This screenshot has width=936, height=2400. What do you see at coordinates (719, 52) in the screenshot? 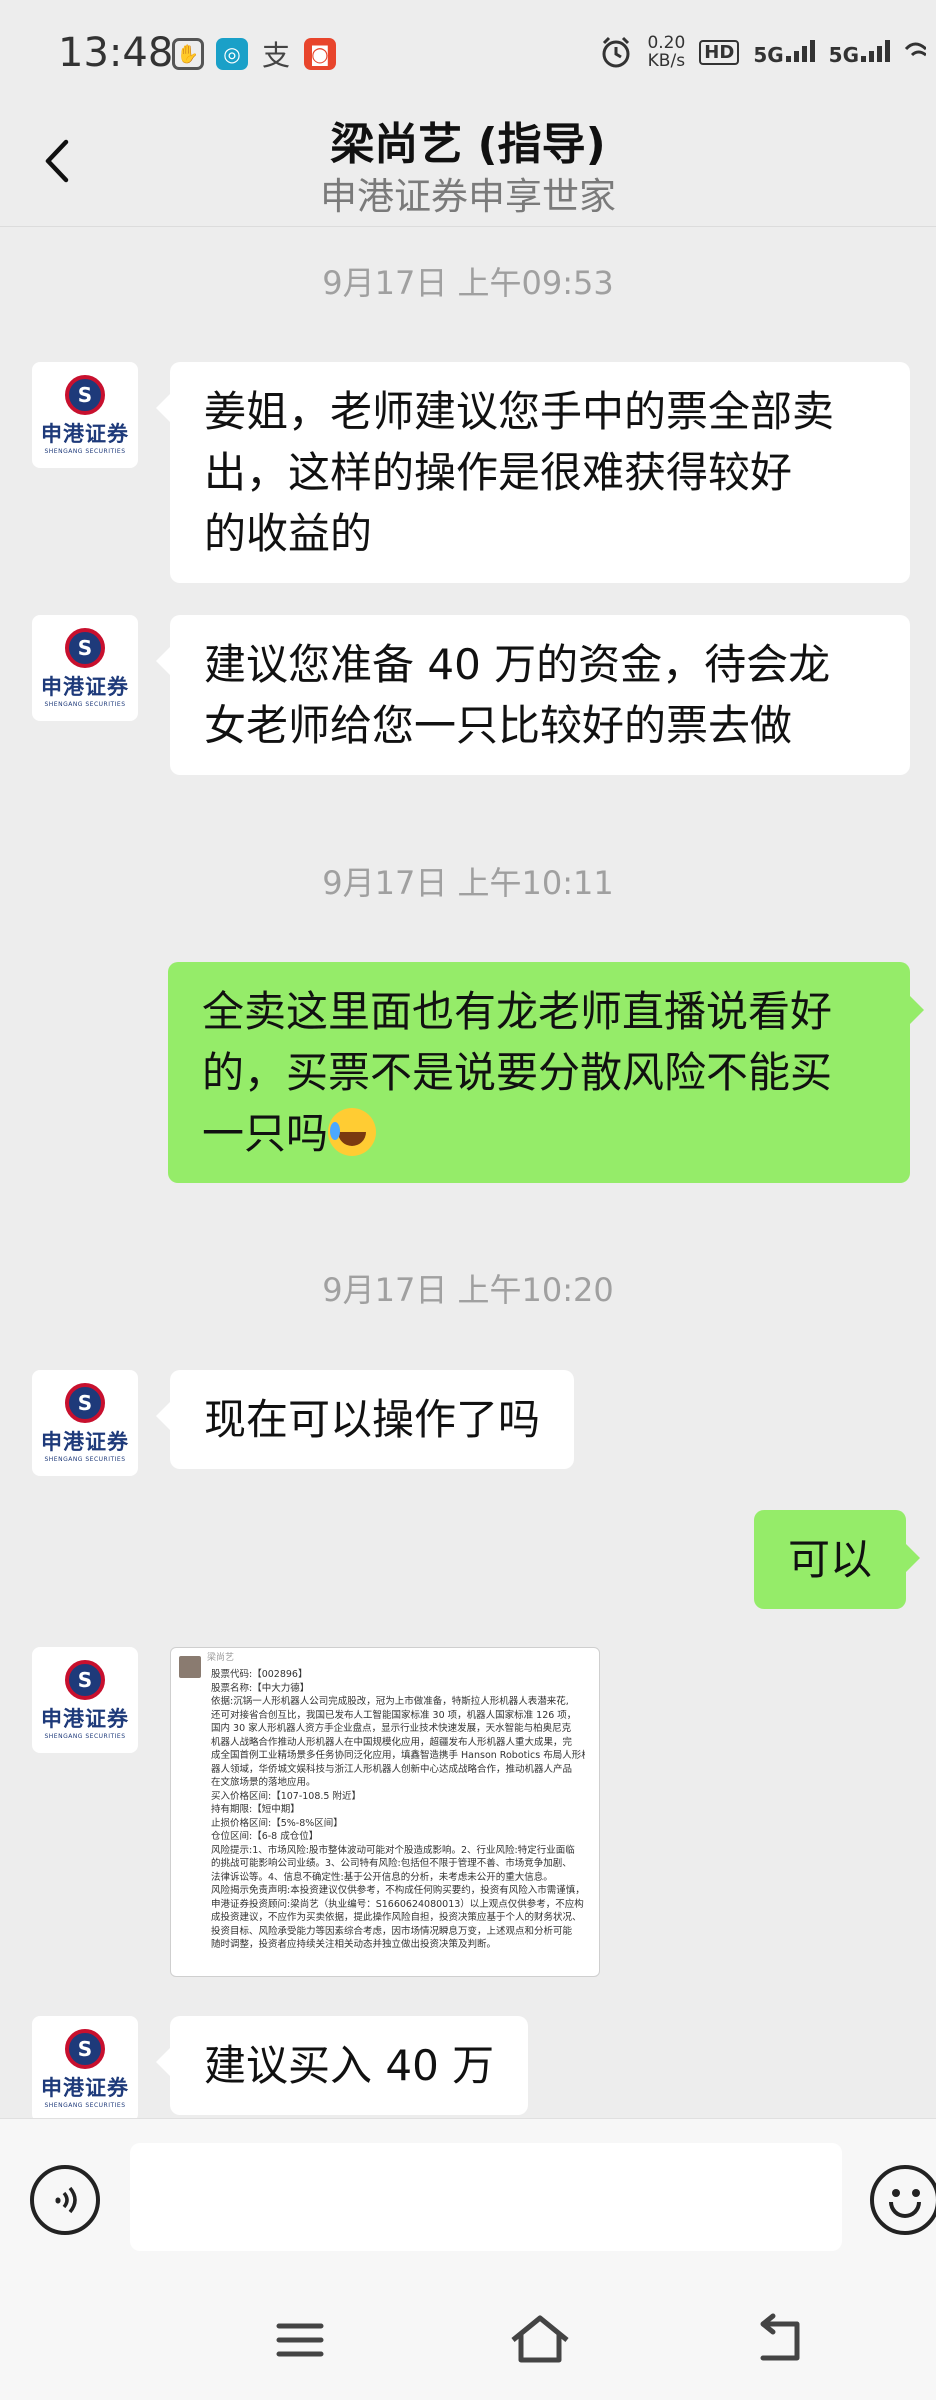
I see `hd-voice-icon: HD` at bounding box center [719, 52].